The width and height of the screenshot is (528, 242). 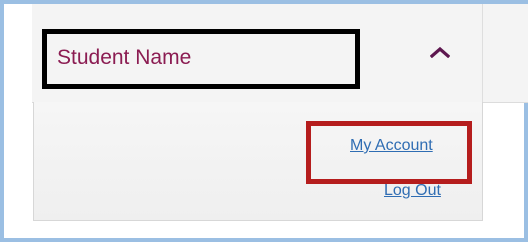 What do you see at coordinates (124, 58) in the screenshot?
I see `student-name: Student Name` at bounding box center [124, 58].